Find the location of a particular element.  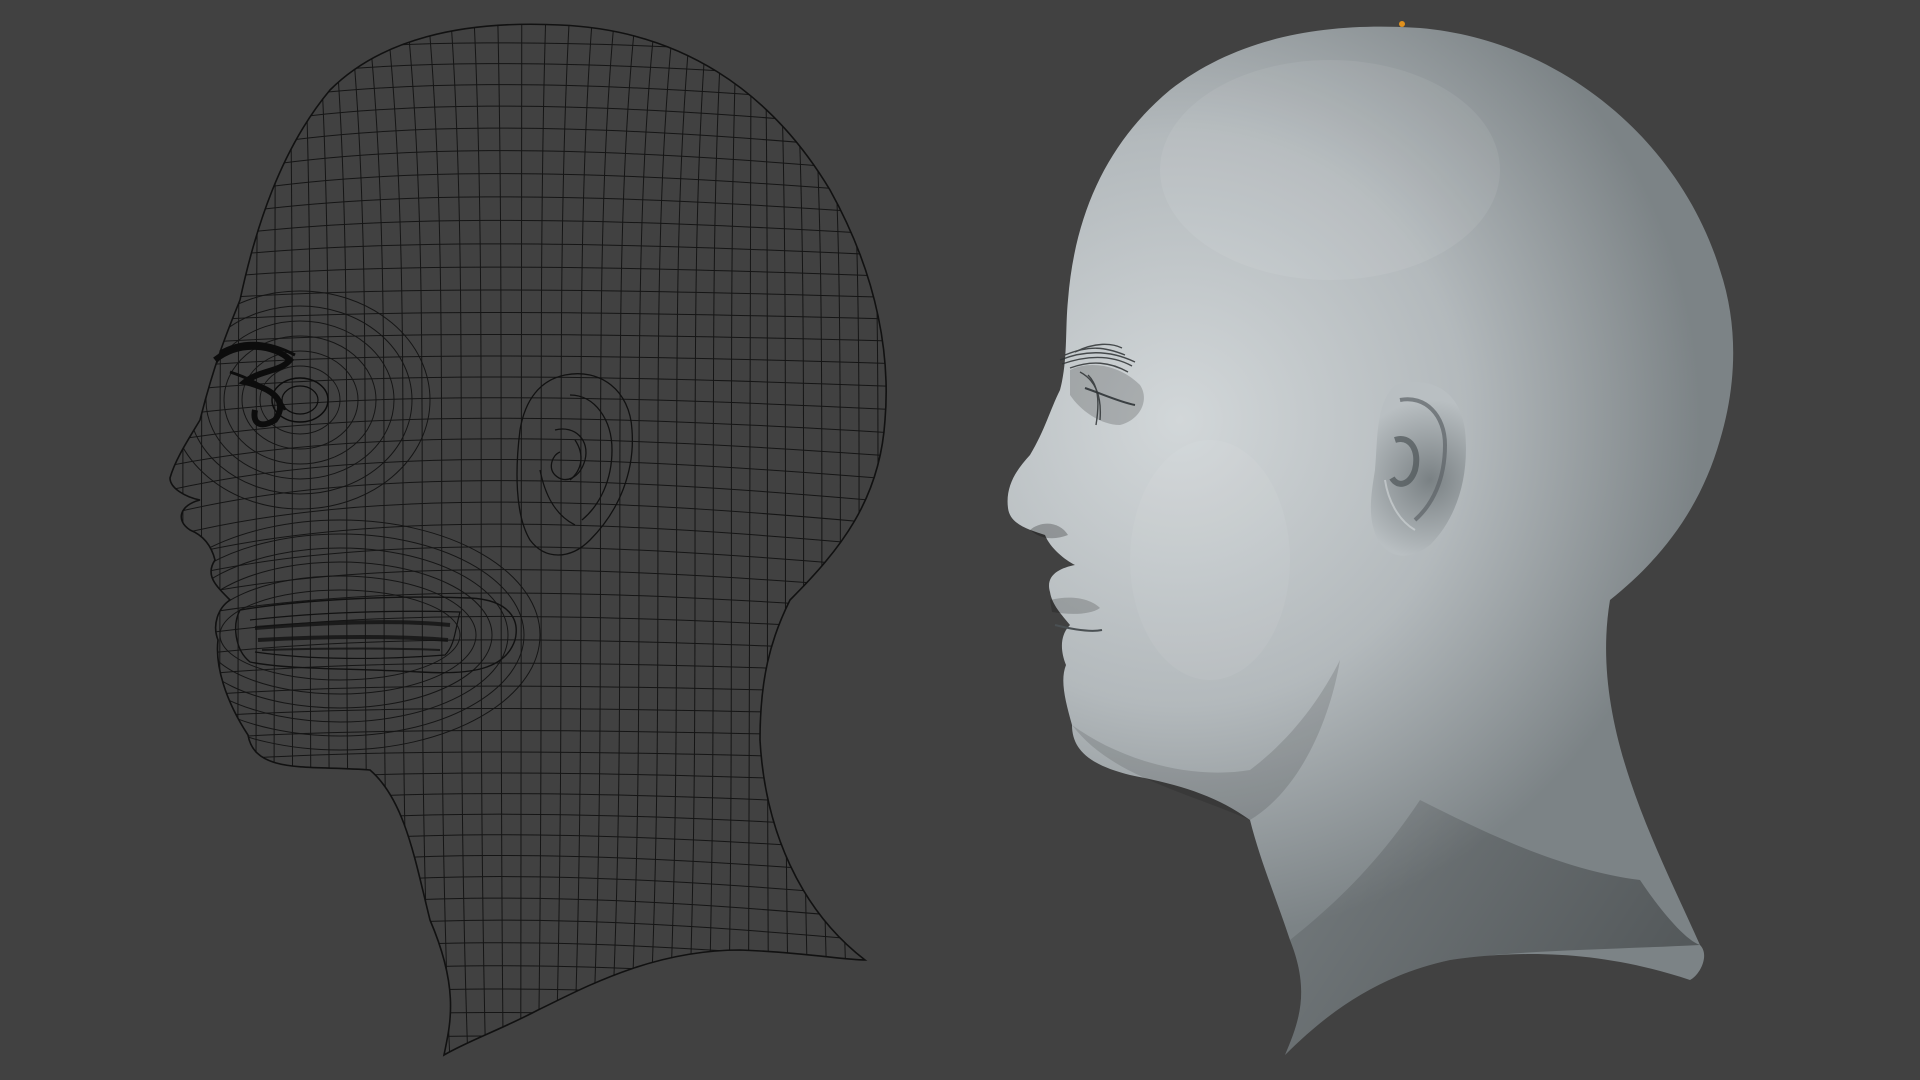

wireframe-eye-loop is located at coordinates (300, 400).